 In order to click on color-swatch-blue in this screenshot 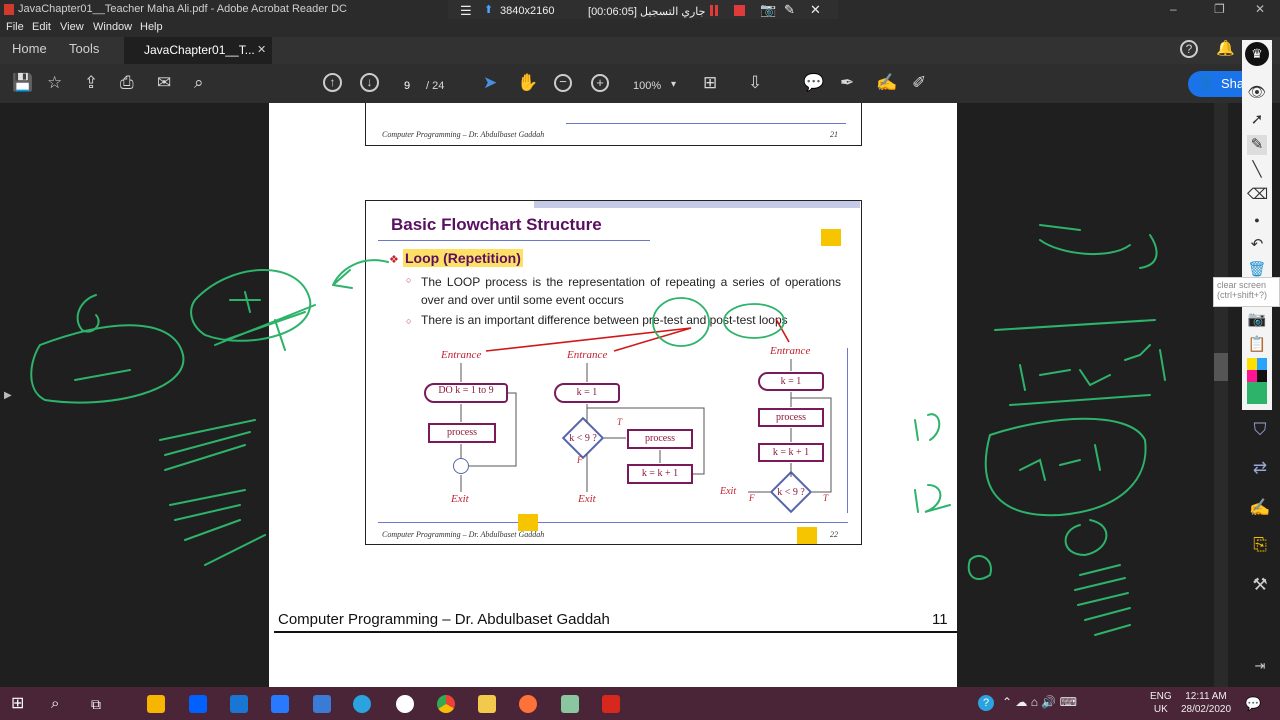, I will do `click(1262, 364)`.